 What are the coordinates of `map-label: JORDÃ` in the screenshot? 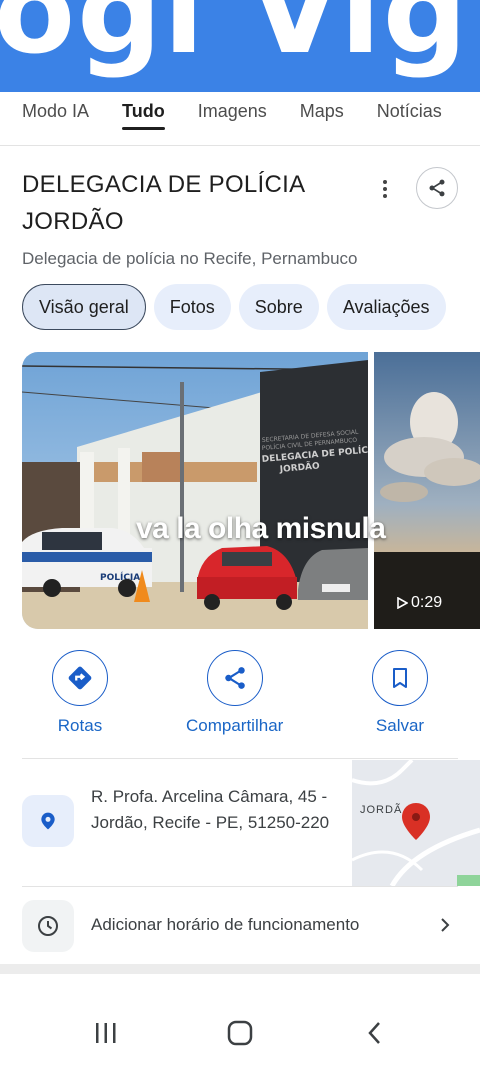 It's located at (381, 810).